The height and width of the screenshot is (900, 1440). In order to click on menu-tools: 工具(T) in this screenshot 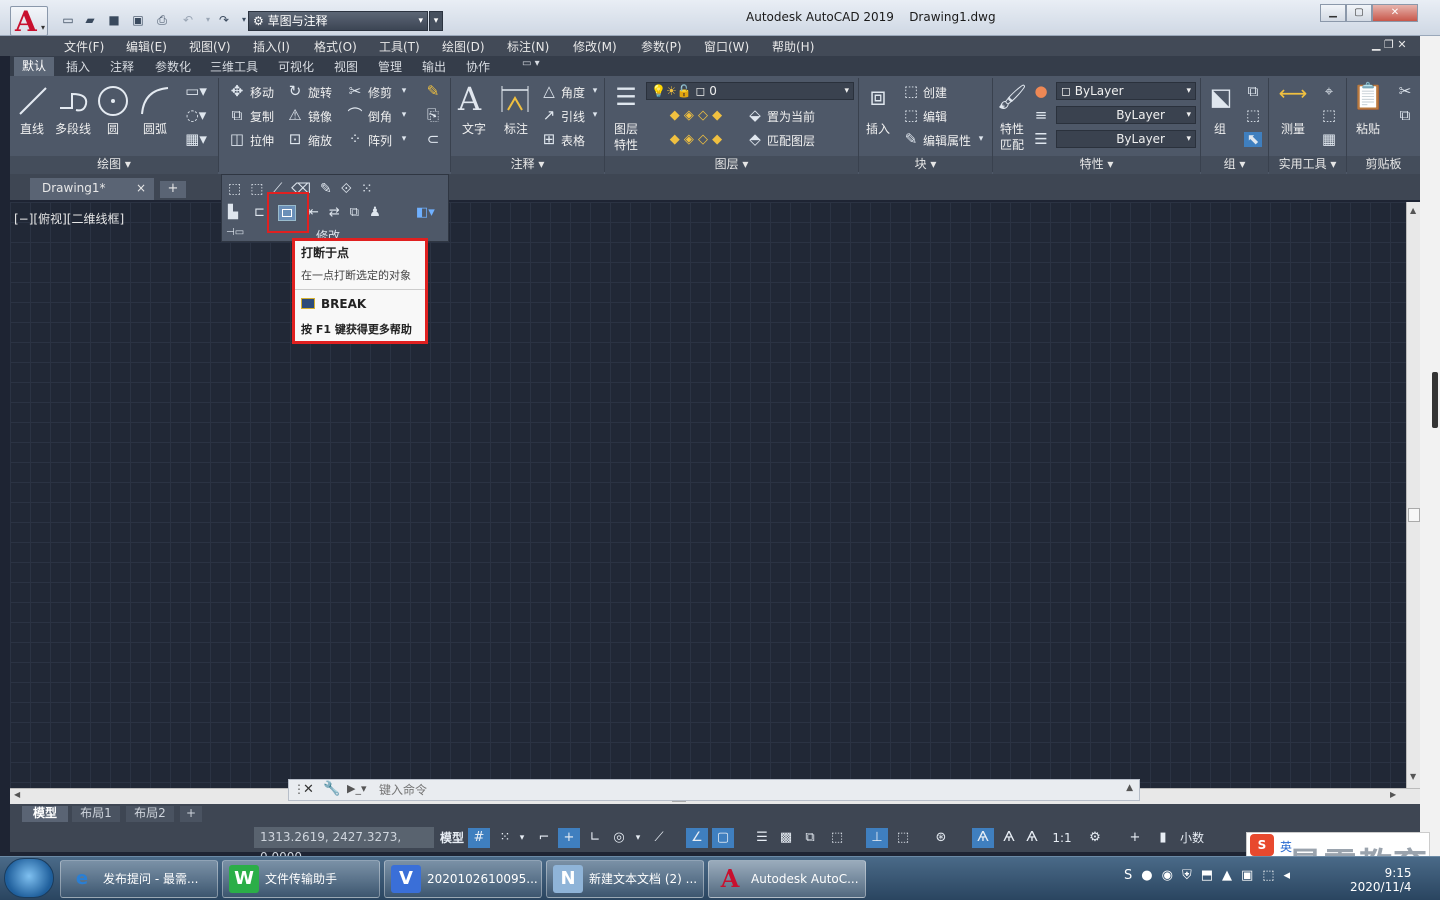, I will do `click(399, 46)`.